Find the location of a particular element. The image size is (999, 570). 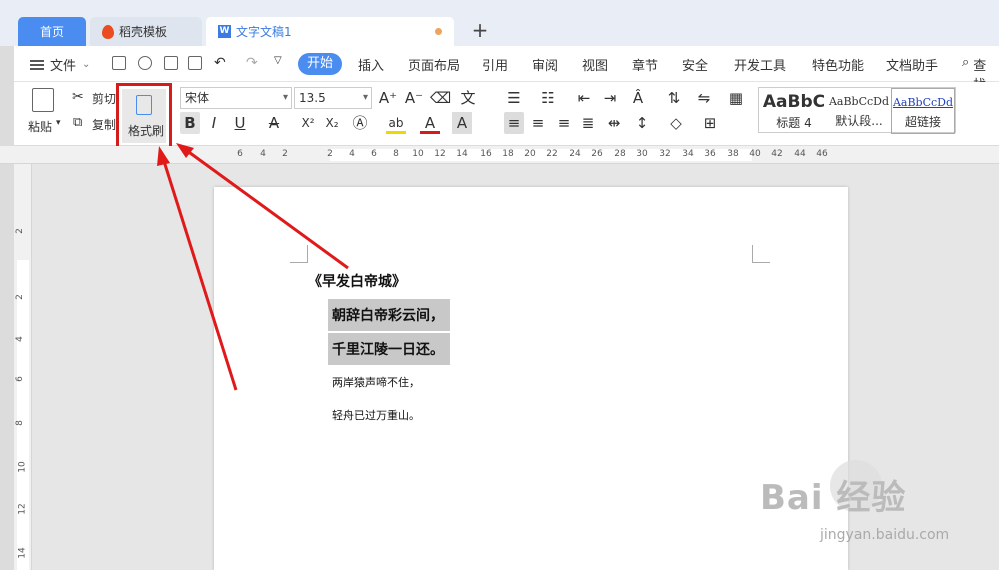

cut-button-label: 剪切 is located at coordinates (104, 98).